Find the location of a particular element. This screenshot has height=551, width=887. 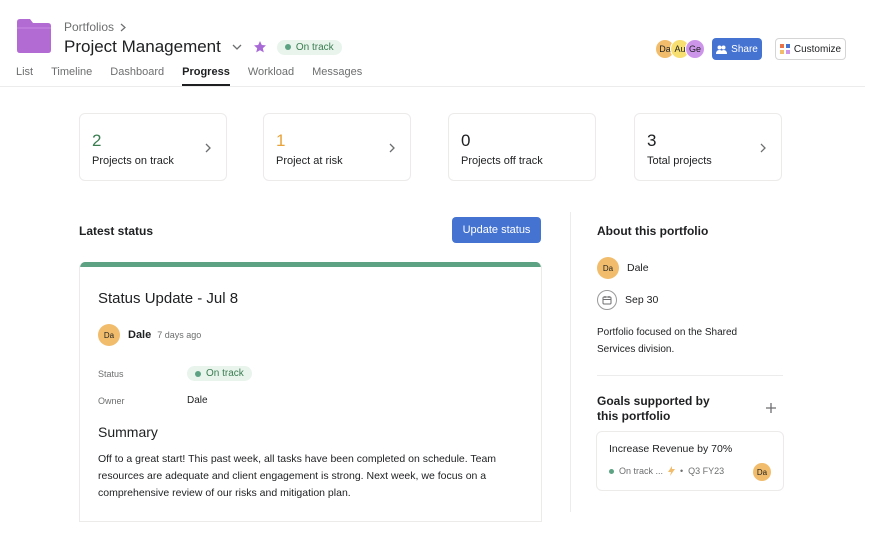

about-divider is located at coordinates (690, 375).